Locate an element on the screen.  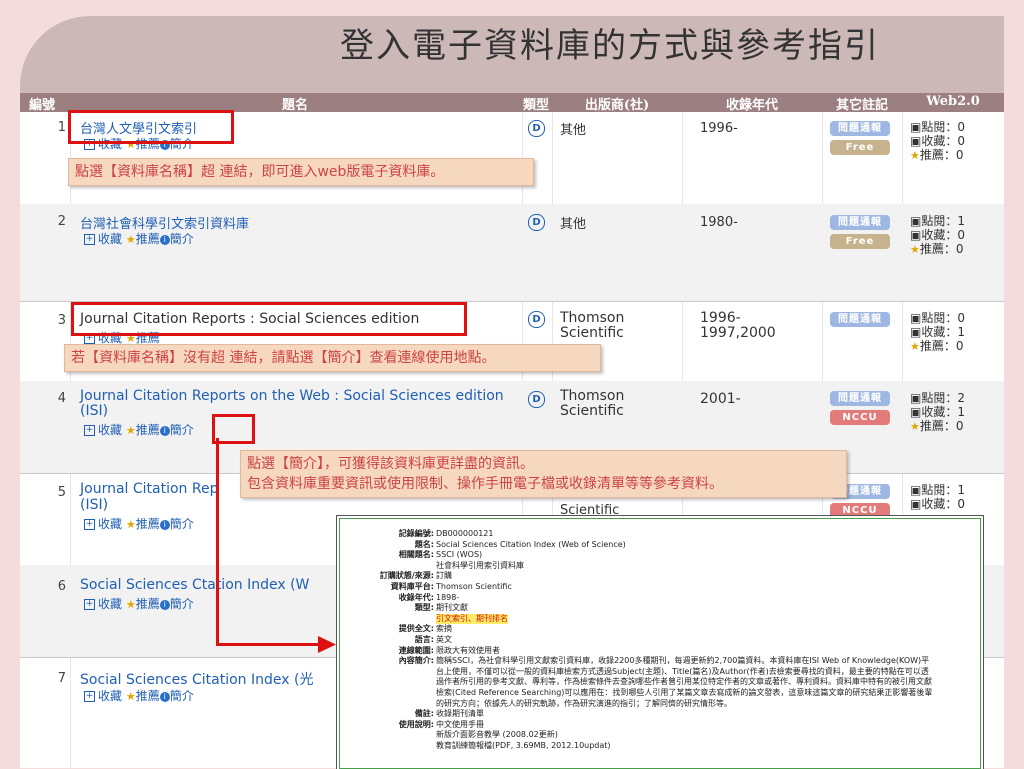
row-number: 5 is located at coordinates (61, 492).